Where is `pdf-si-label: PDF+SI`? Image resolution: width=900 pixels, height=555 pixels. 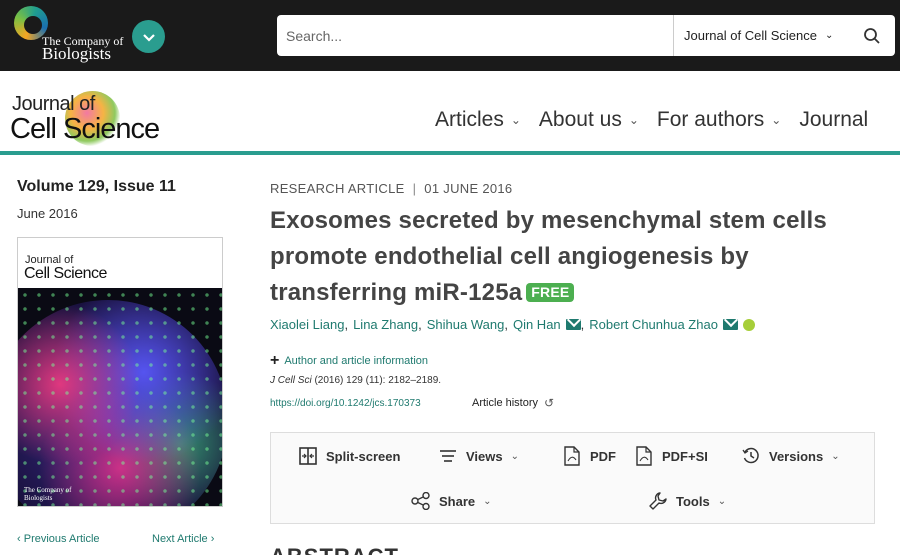
pdf-si-label: PDF+SI is located at coordinates (685, 456).